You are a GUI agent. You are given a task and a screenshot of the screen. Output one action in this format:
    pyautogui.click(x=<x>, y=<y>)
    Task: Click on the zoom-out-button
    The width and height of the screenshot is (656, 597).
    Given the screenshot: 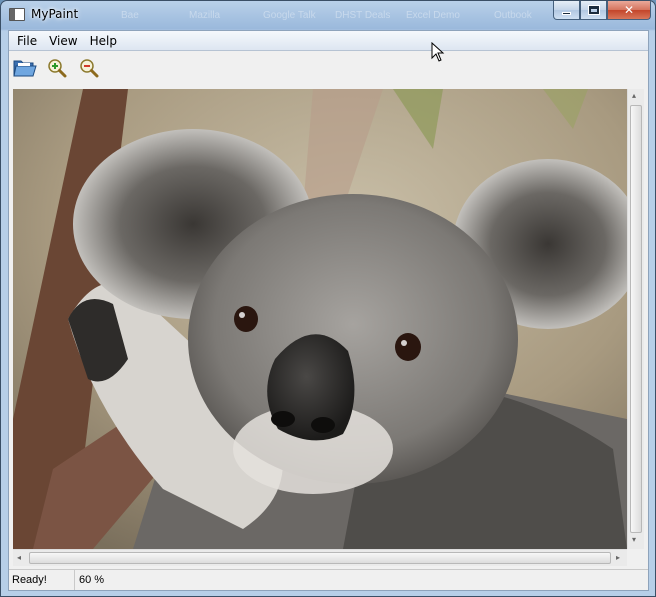 What is the action you would take?
    pyautogui.click(x=89, y=68)
    